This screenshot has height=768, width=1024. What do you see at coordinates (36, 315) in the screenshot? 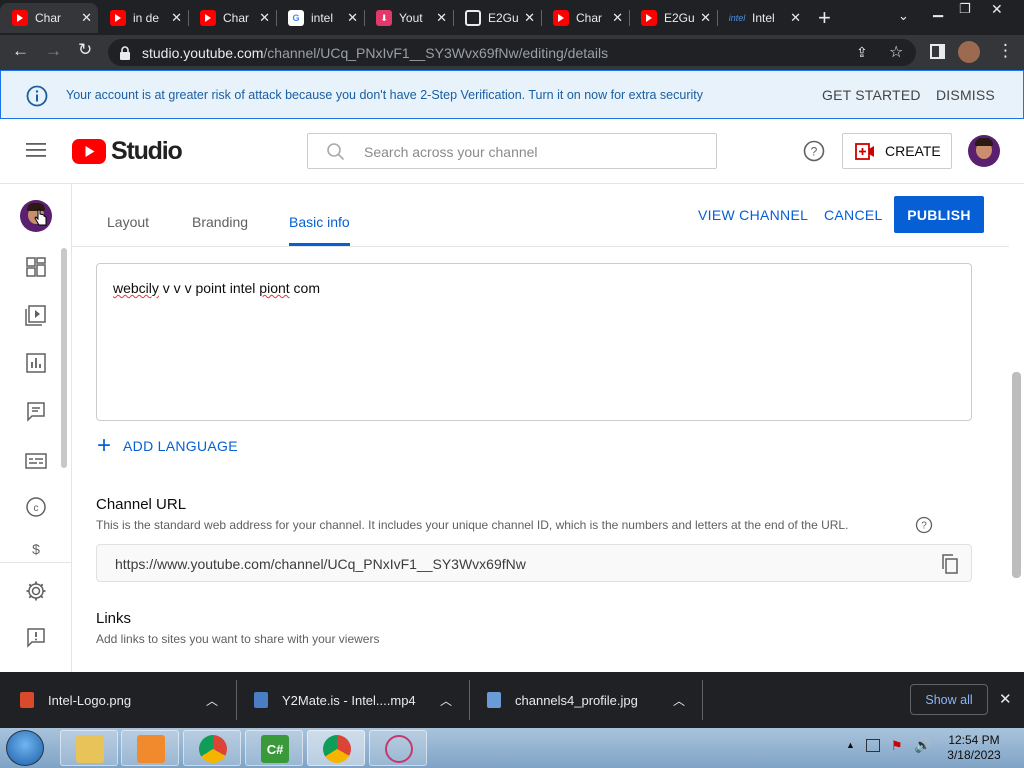
I see `content-icon` at bounding box center [36, 315].